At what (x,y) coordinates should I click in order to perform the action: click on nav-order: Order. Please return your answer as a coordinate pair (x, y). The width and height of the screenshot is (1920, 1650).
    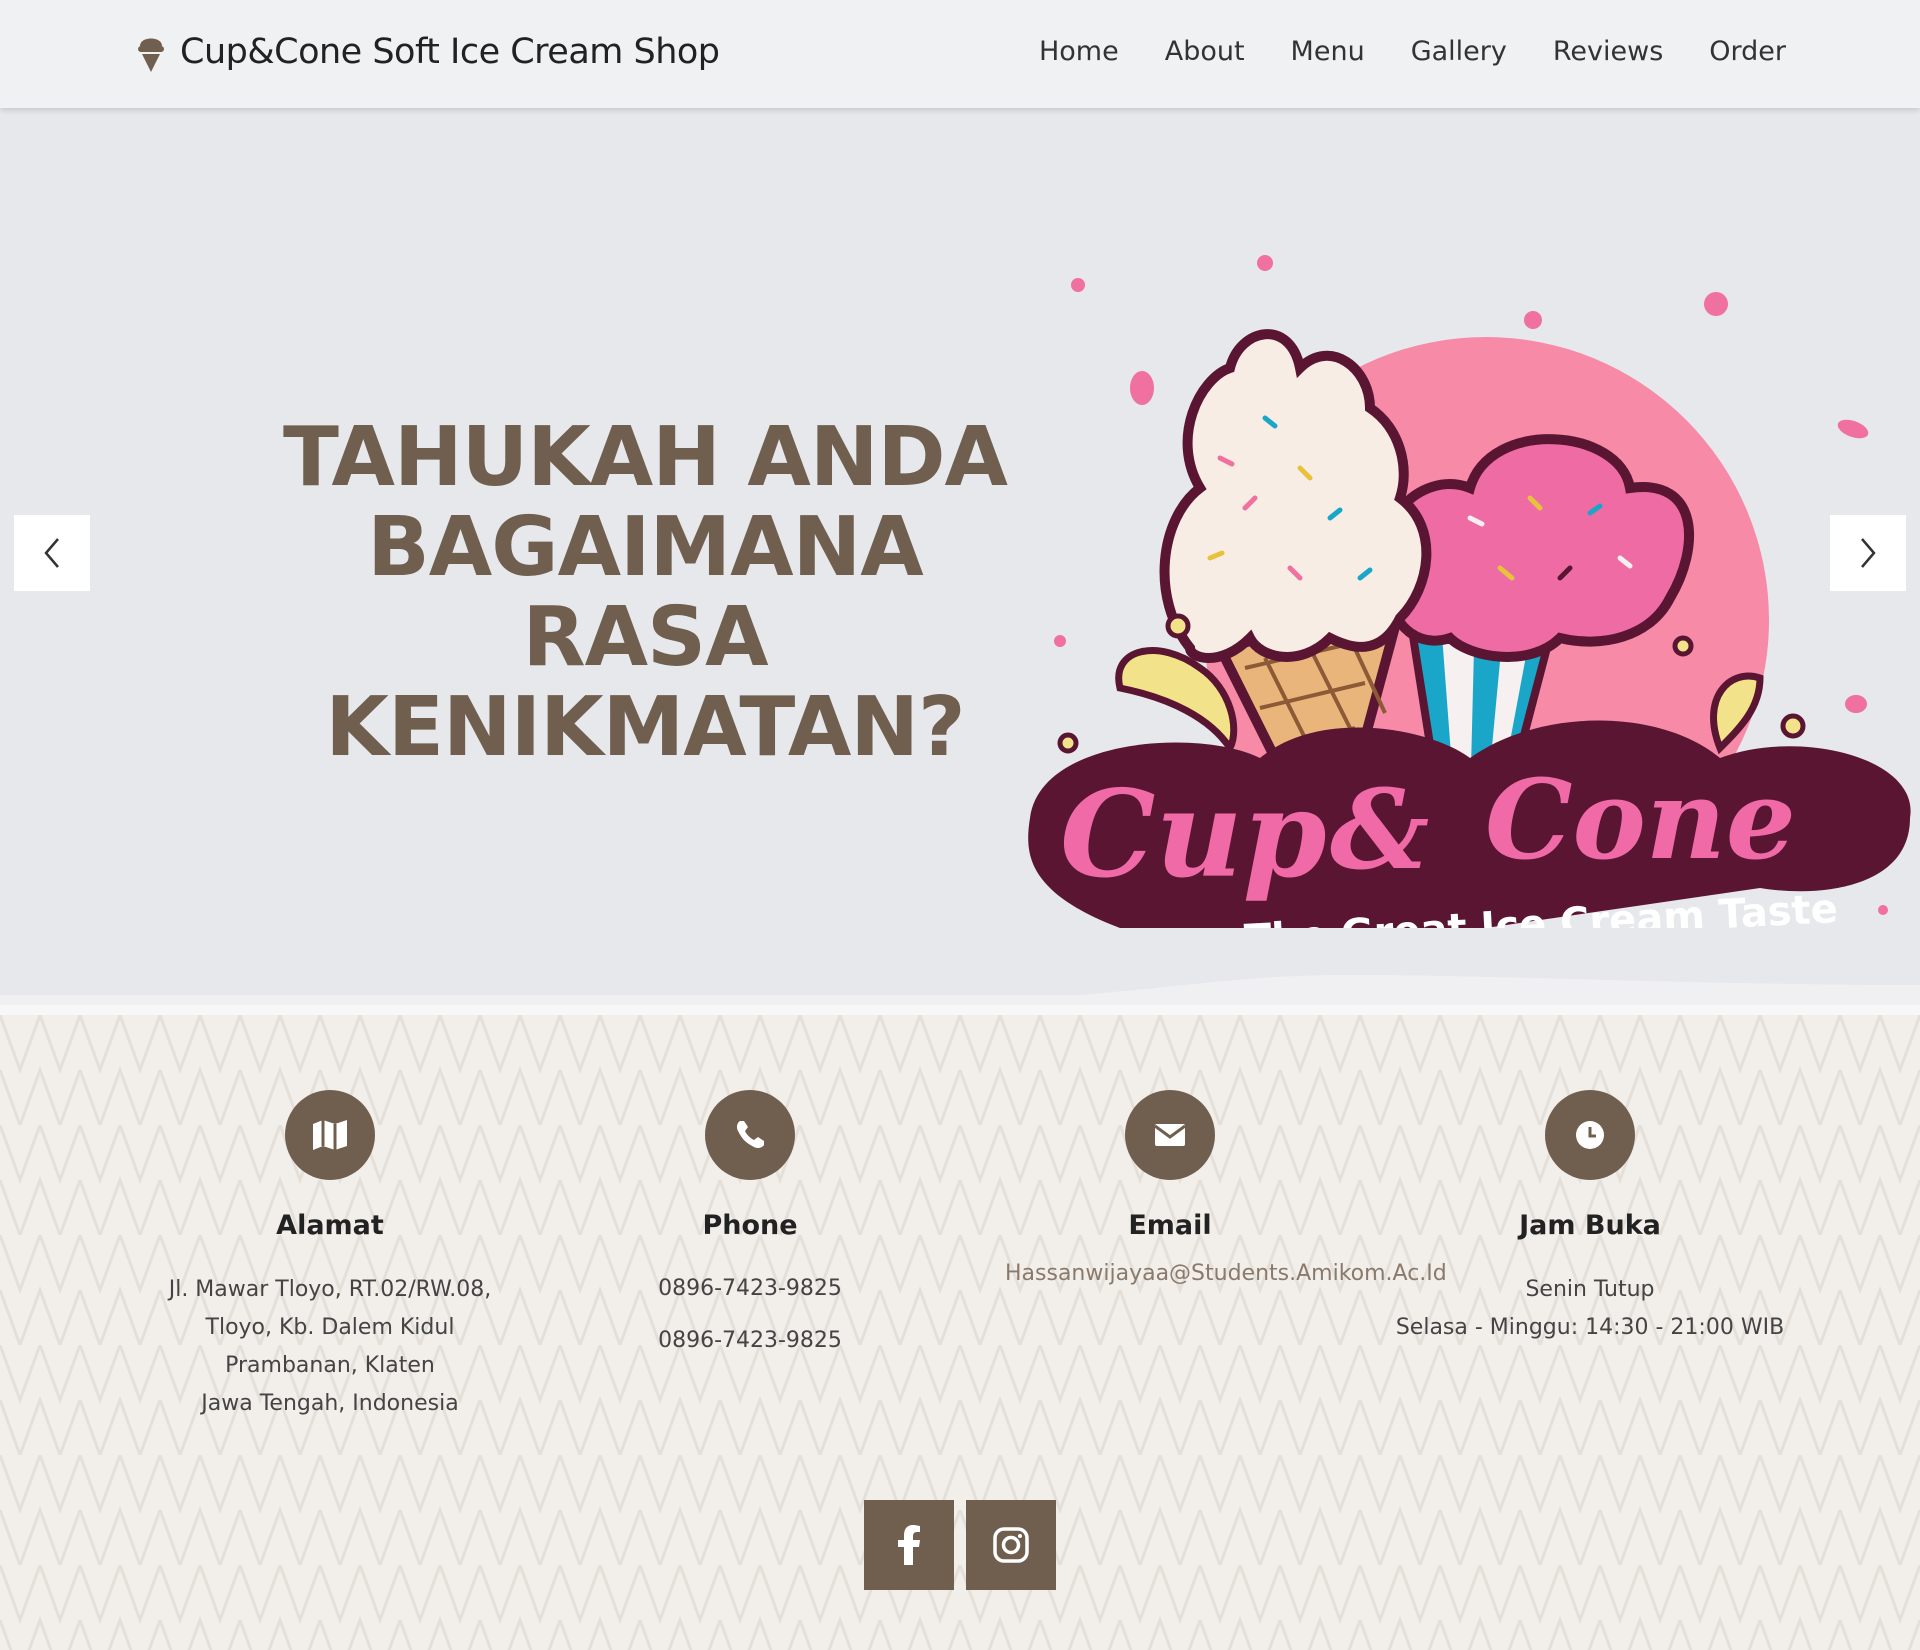
    Looking at the image, I should click on (1747, 51).